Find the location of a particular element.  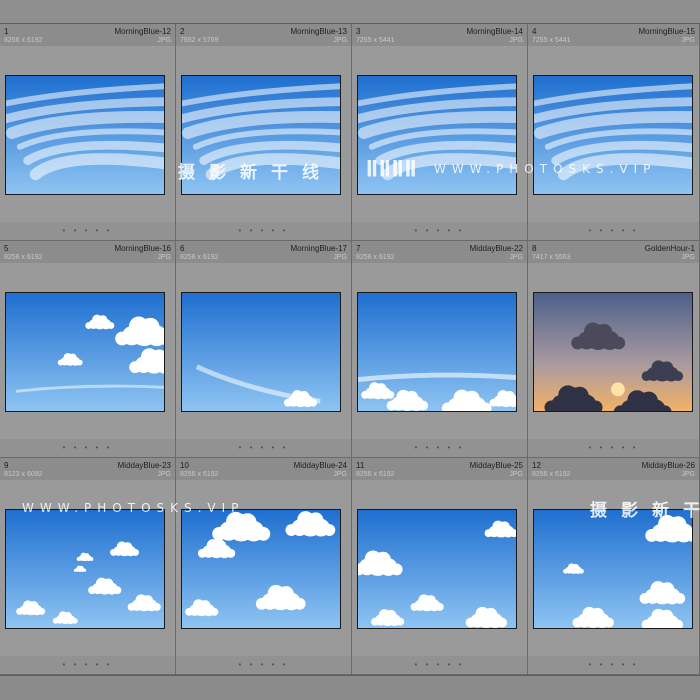

cell-filename: MiddayBlue-25 is located at coordinates (496, 465).